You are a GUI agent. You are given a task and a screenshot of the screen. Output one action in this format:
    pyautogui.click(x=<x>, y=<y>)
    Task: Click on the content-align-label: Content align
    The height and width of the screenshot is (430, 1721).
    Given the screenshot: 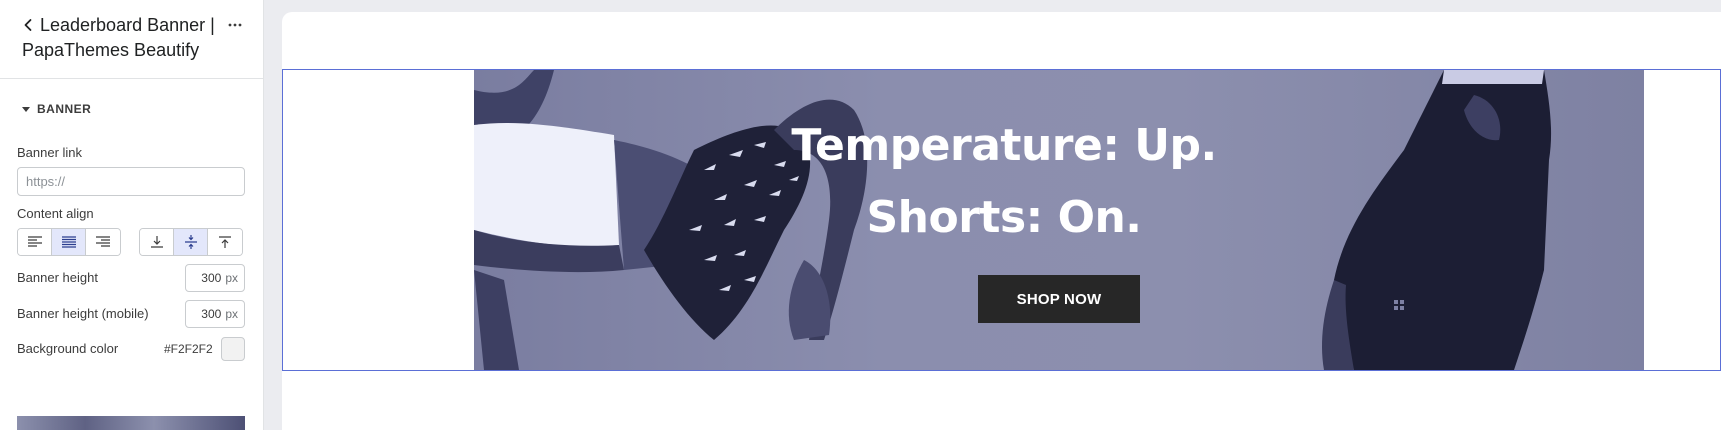 What is the action you would take?
    pyautogui.click(x=55, y=213)
    